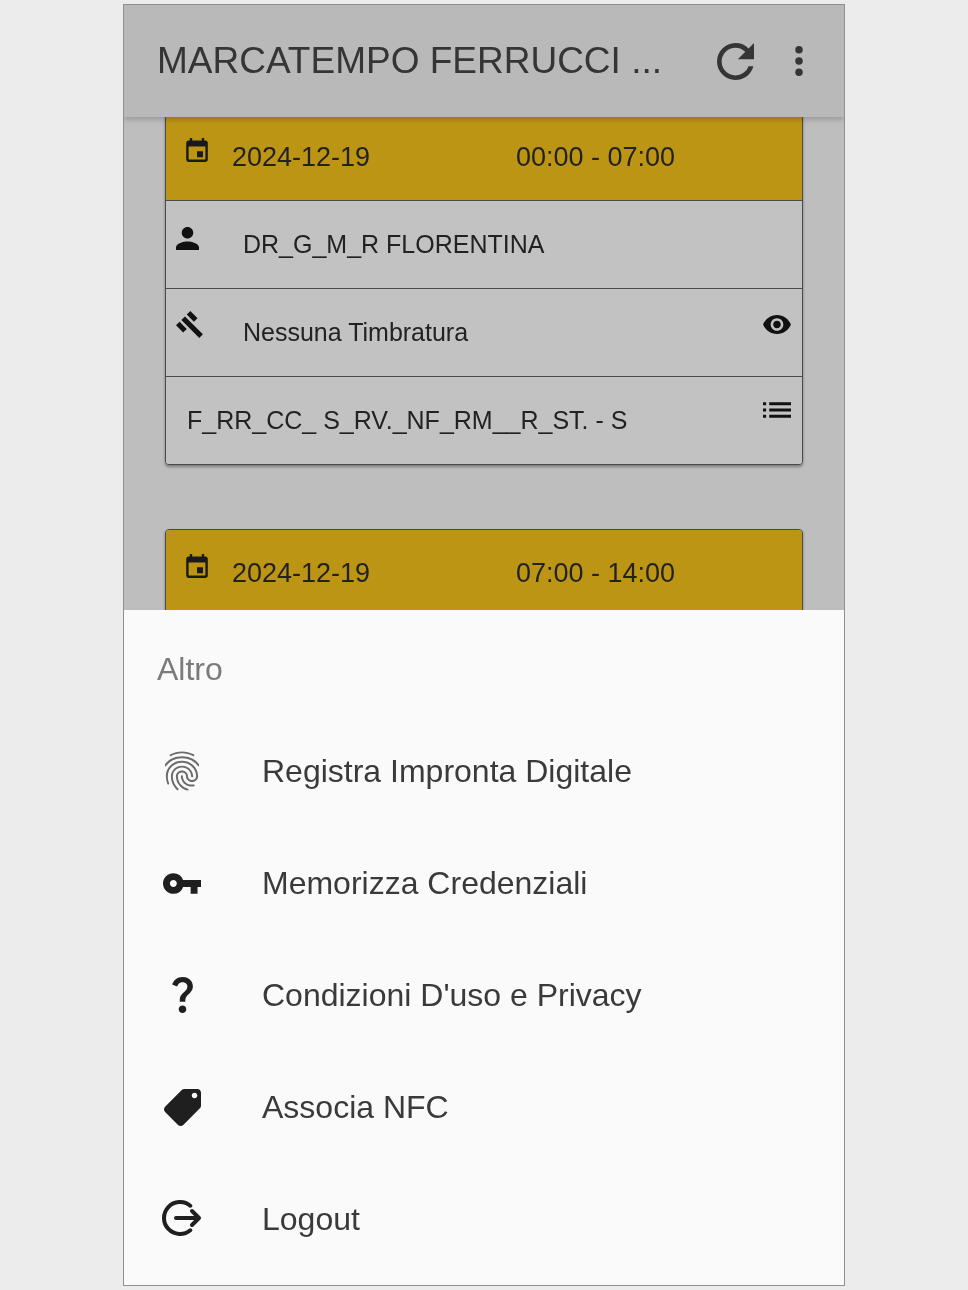 Image resolution: width=968 pixels, height=1290 pixels. Describe the element at coordinates (356, 332) in the screenshot. I see `clocking-status: Nessuna Timbratura` at that location.